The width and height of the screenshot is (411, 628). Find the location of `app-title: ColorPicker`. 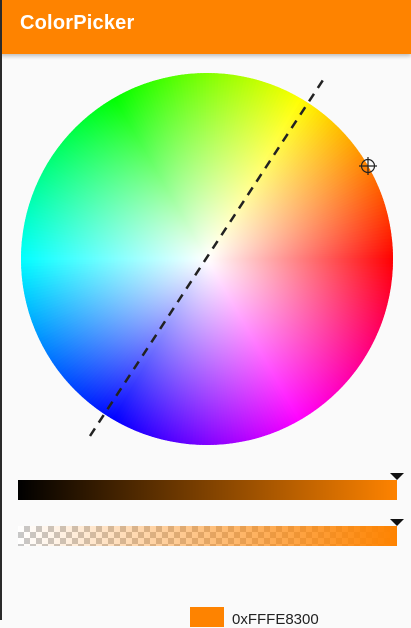

app-title: ColorPicker is located at coordinates (77, 23).